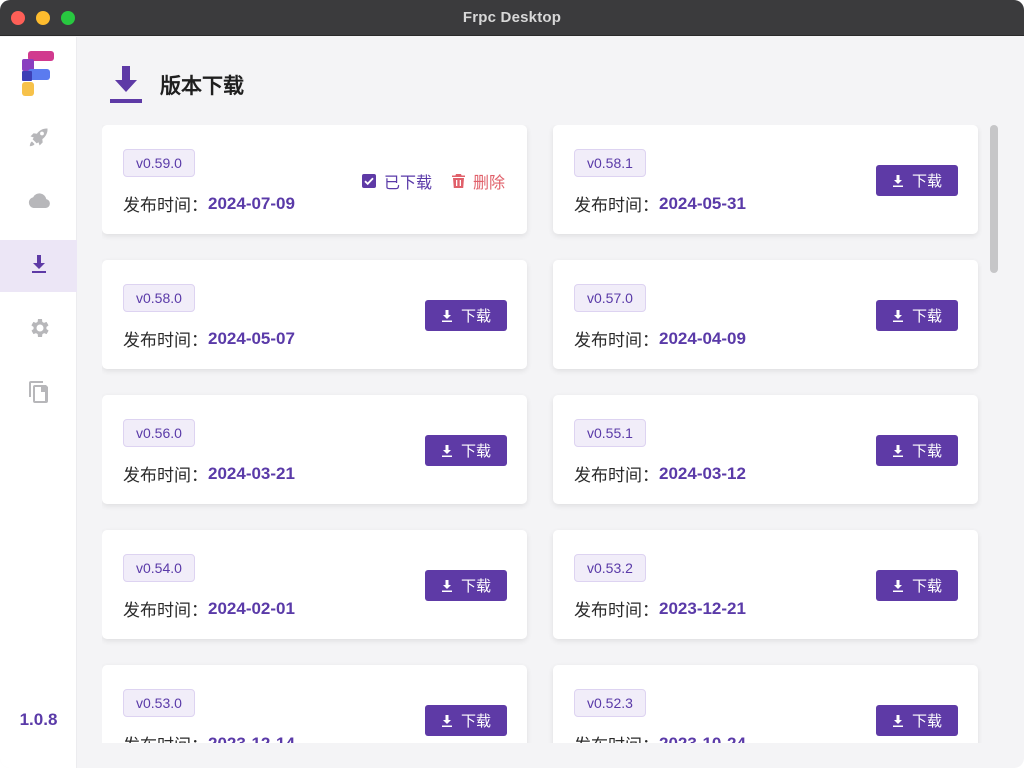  What do you see at coordinates (458, 181) in the screenshot?
I see `trash-icon` at bounding box center [458, 181].